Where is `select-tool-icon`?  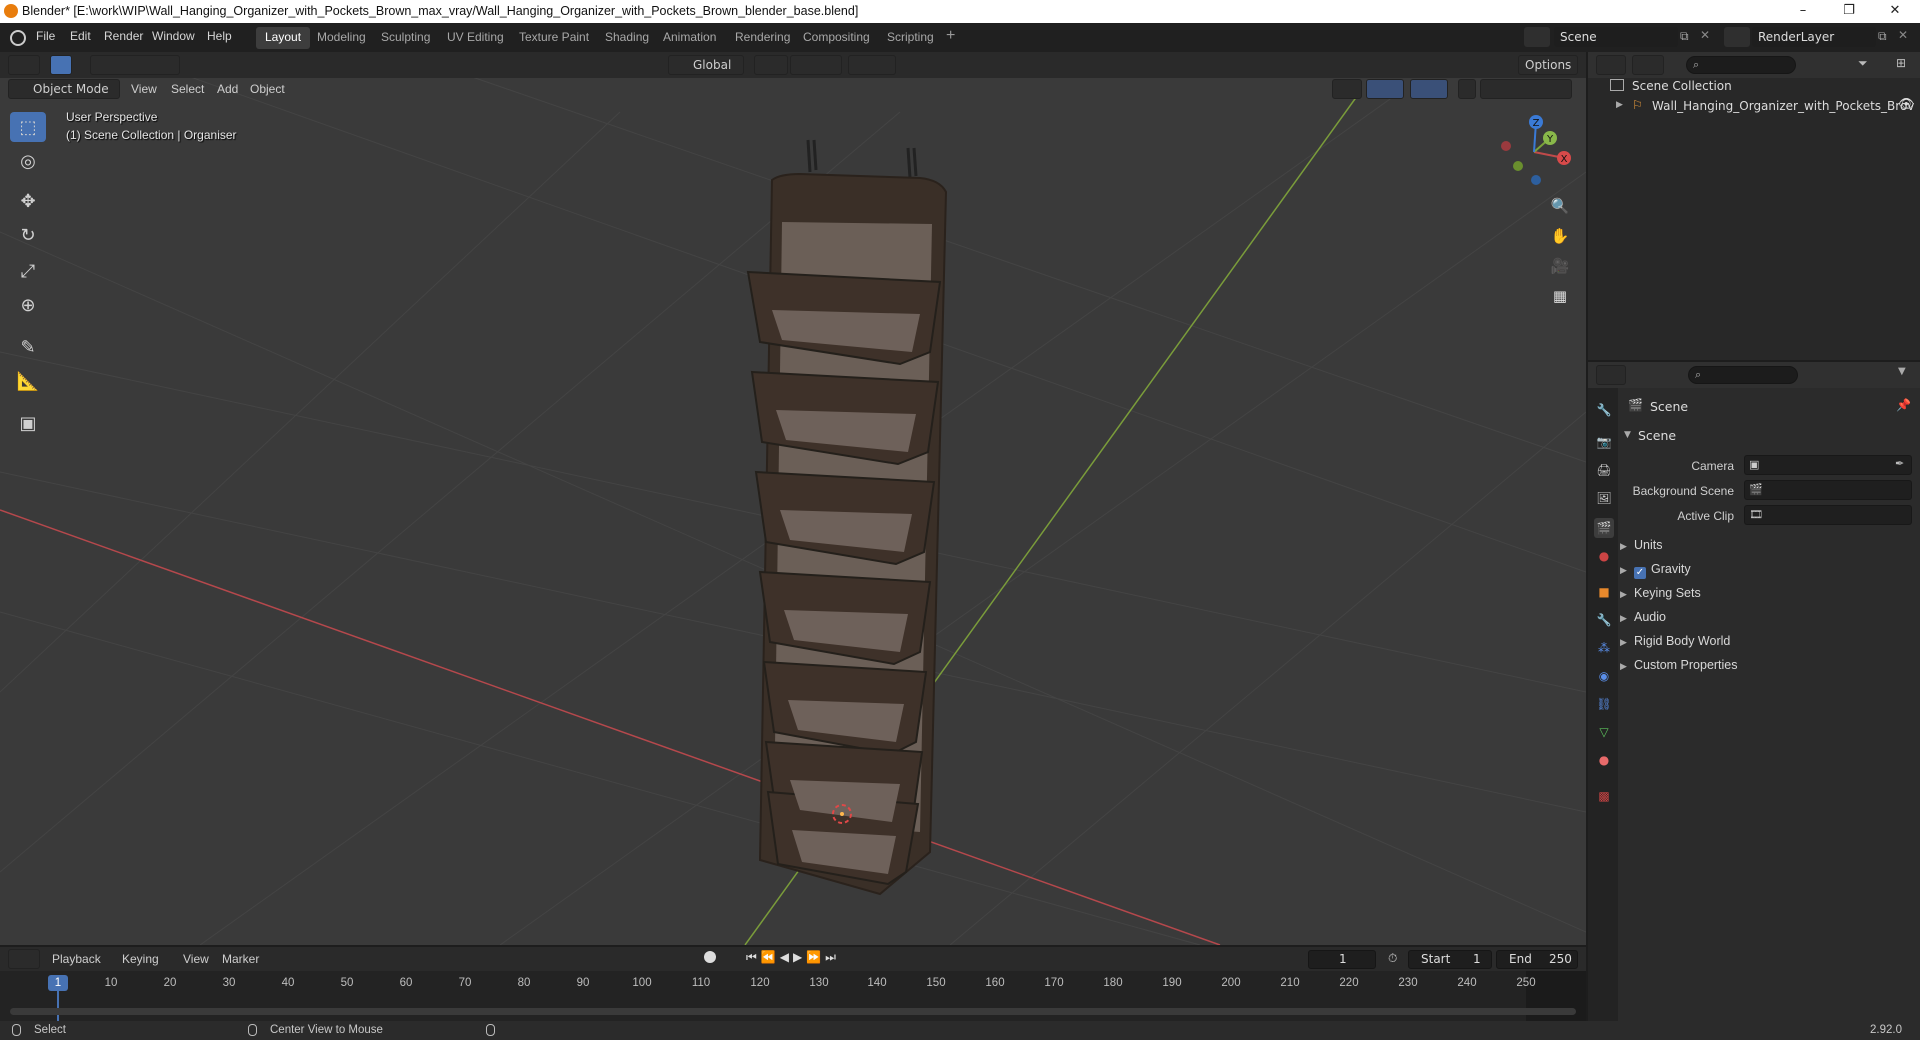 select-tool-icon is located at coordinates (61, 65).